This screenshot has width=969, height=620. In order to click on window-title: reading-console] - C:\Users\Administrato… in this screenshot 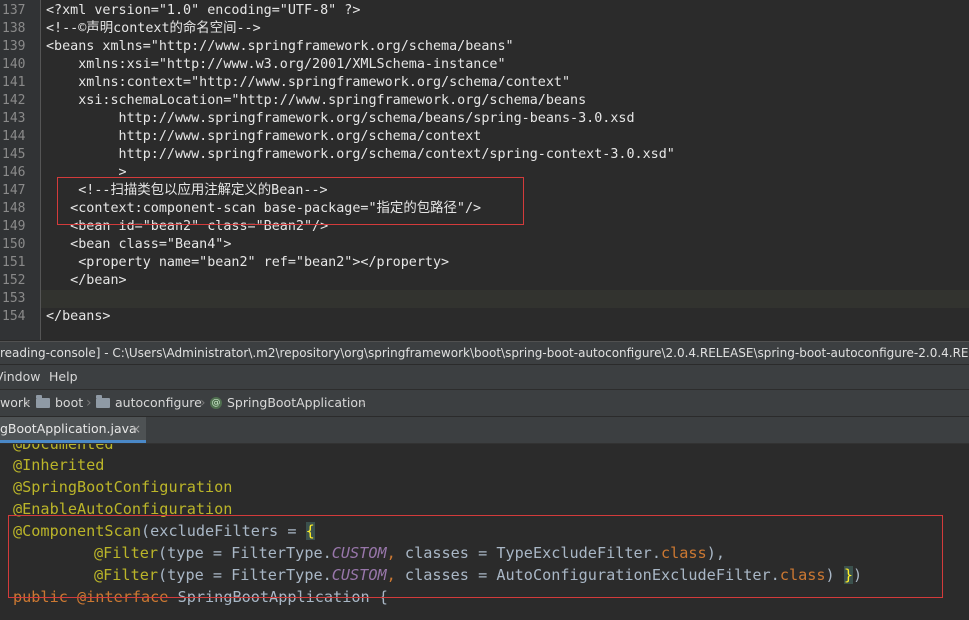, I will do `click(484, 353)`.